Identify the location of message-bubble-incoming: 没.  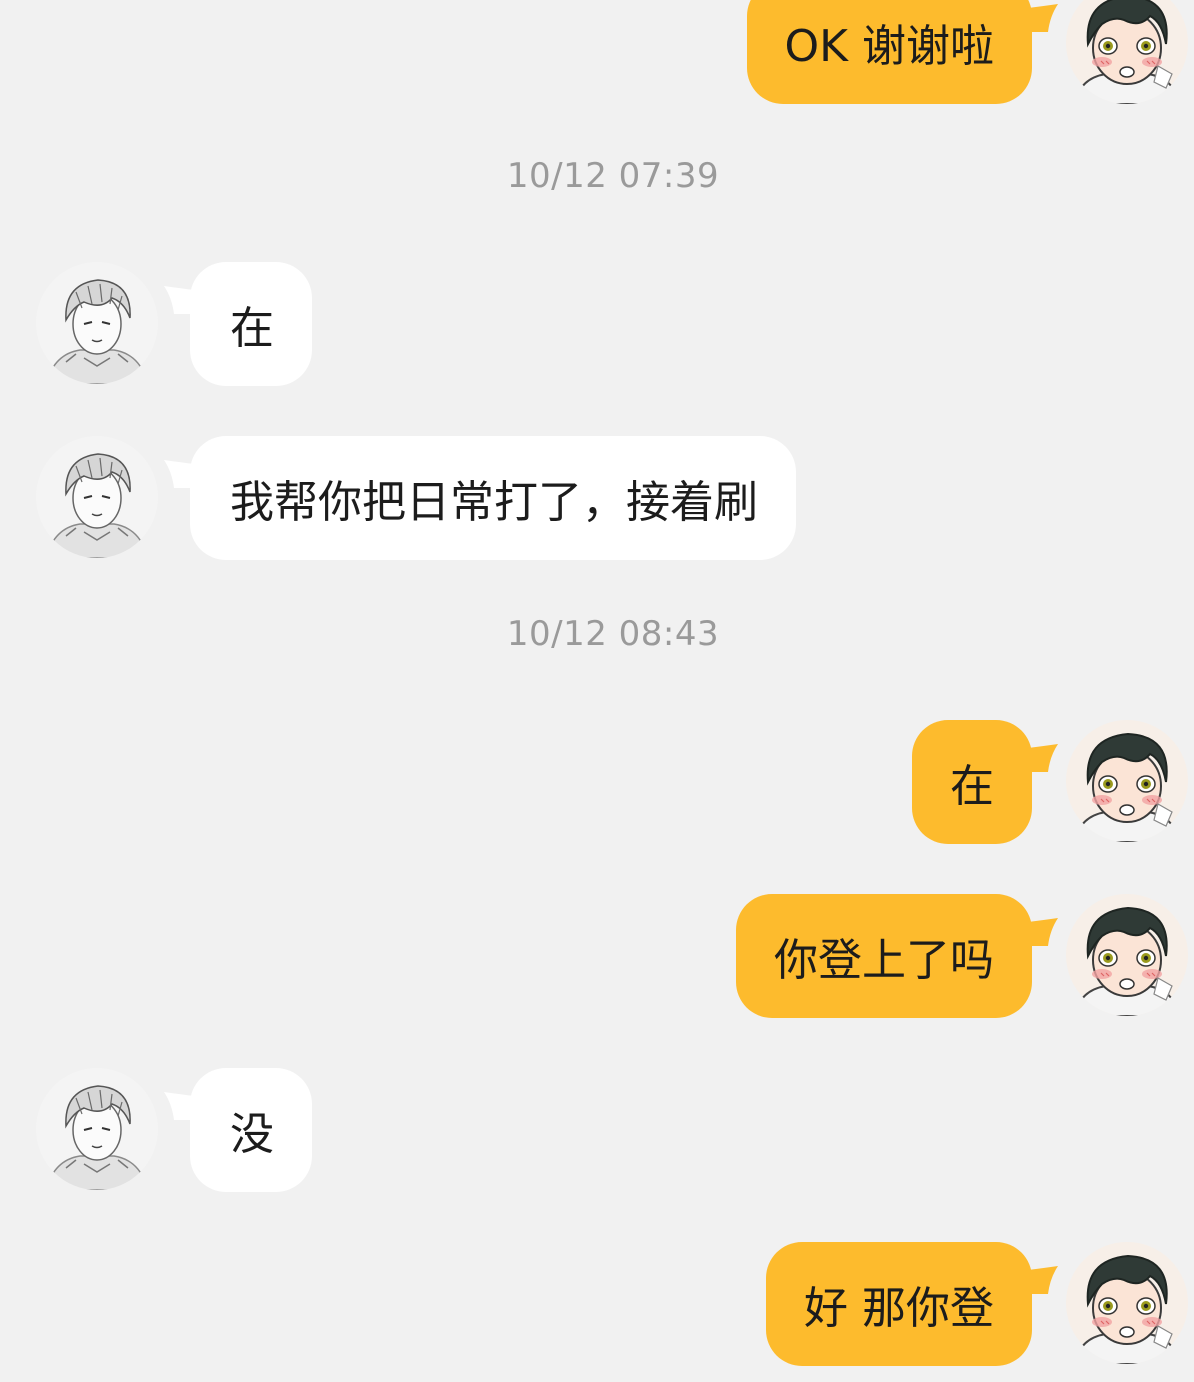
(251, 1130).